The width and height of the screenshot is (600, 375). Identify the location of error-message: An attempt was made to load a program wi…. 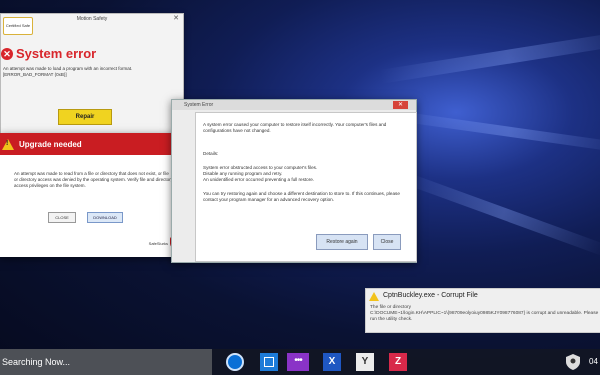
(90, 72).